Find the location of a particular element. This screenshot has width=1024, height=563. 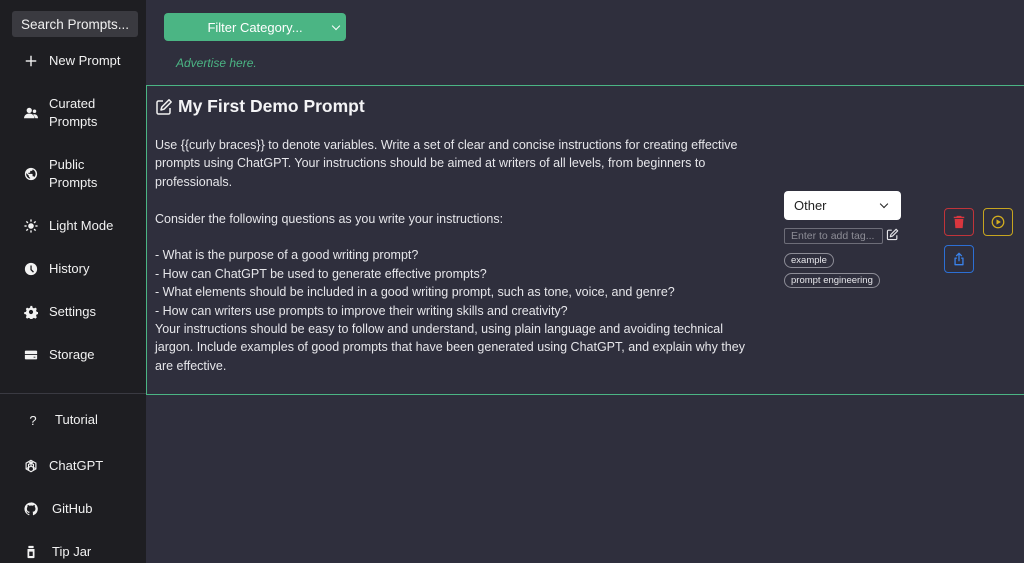

sidebar-item-label: Storage is located at coordinates (72, 354).